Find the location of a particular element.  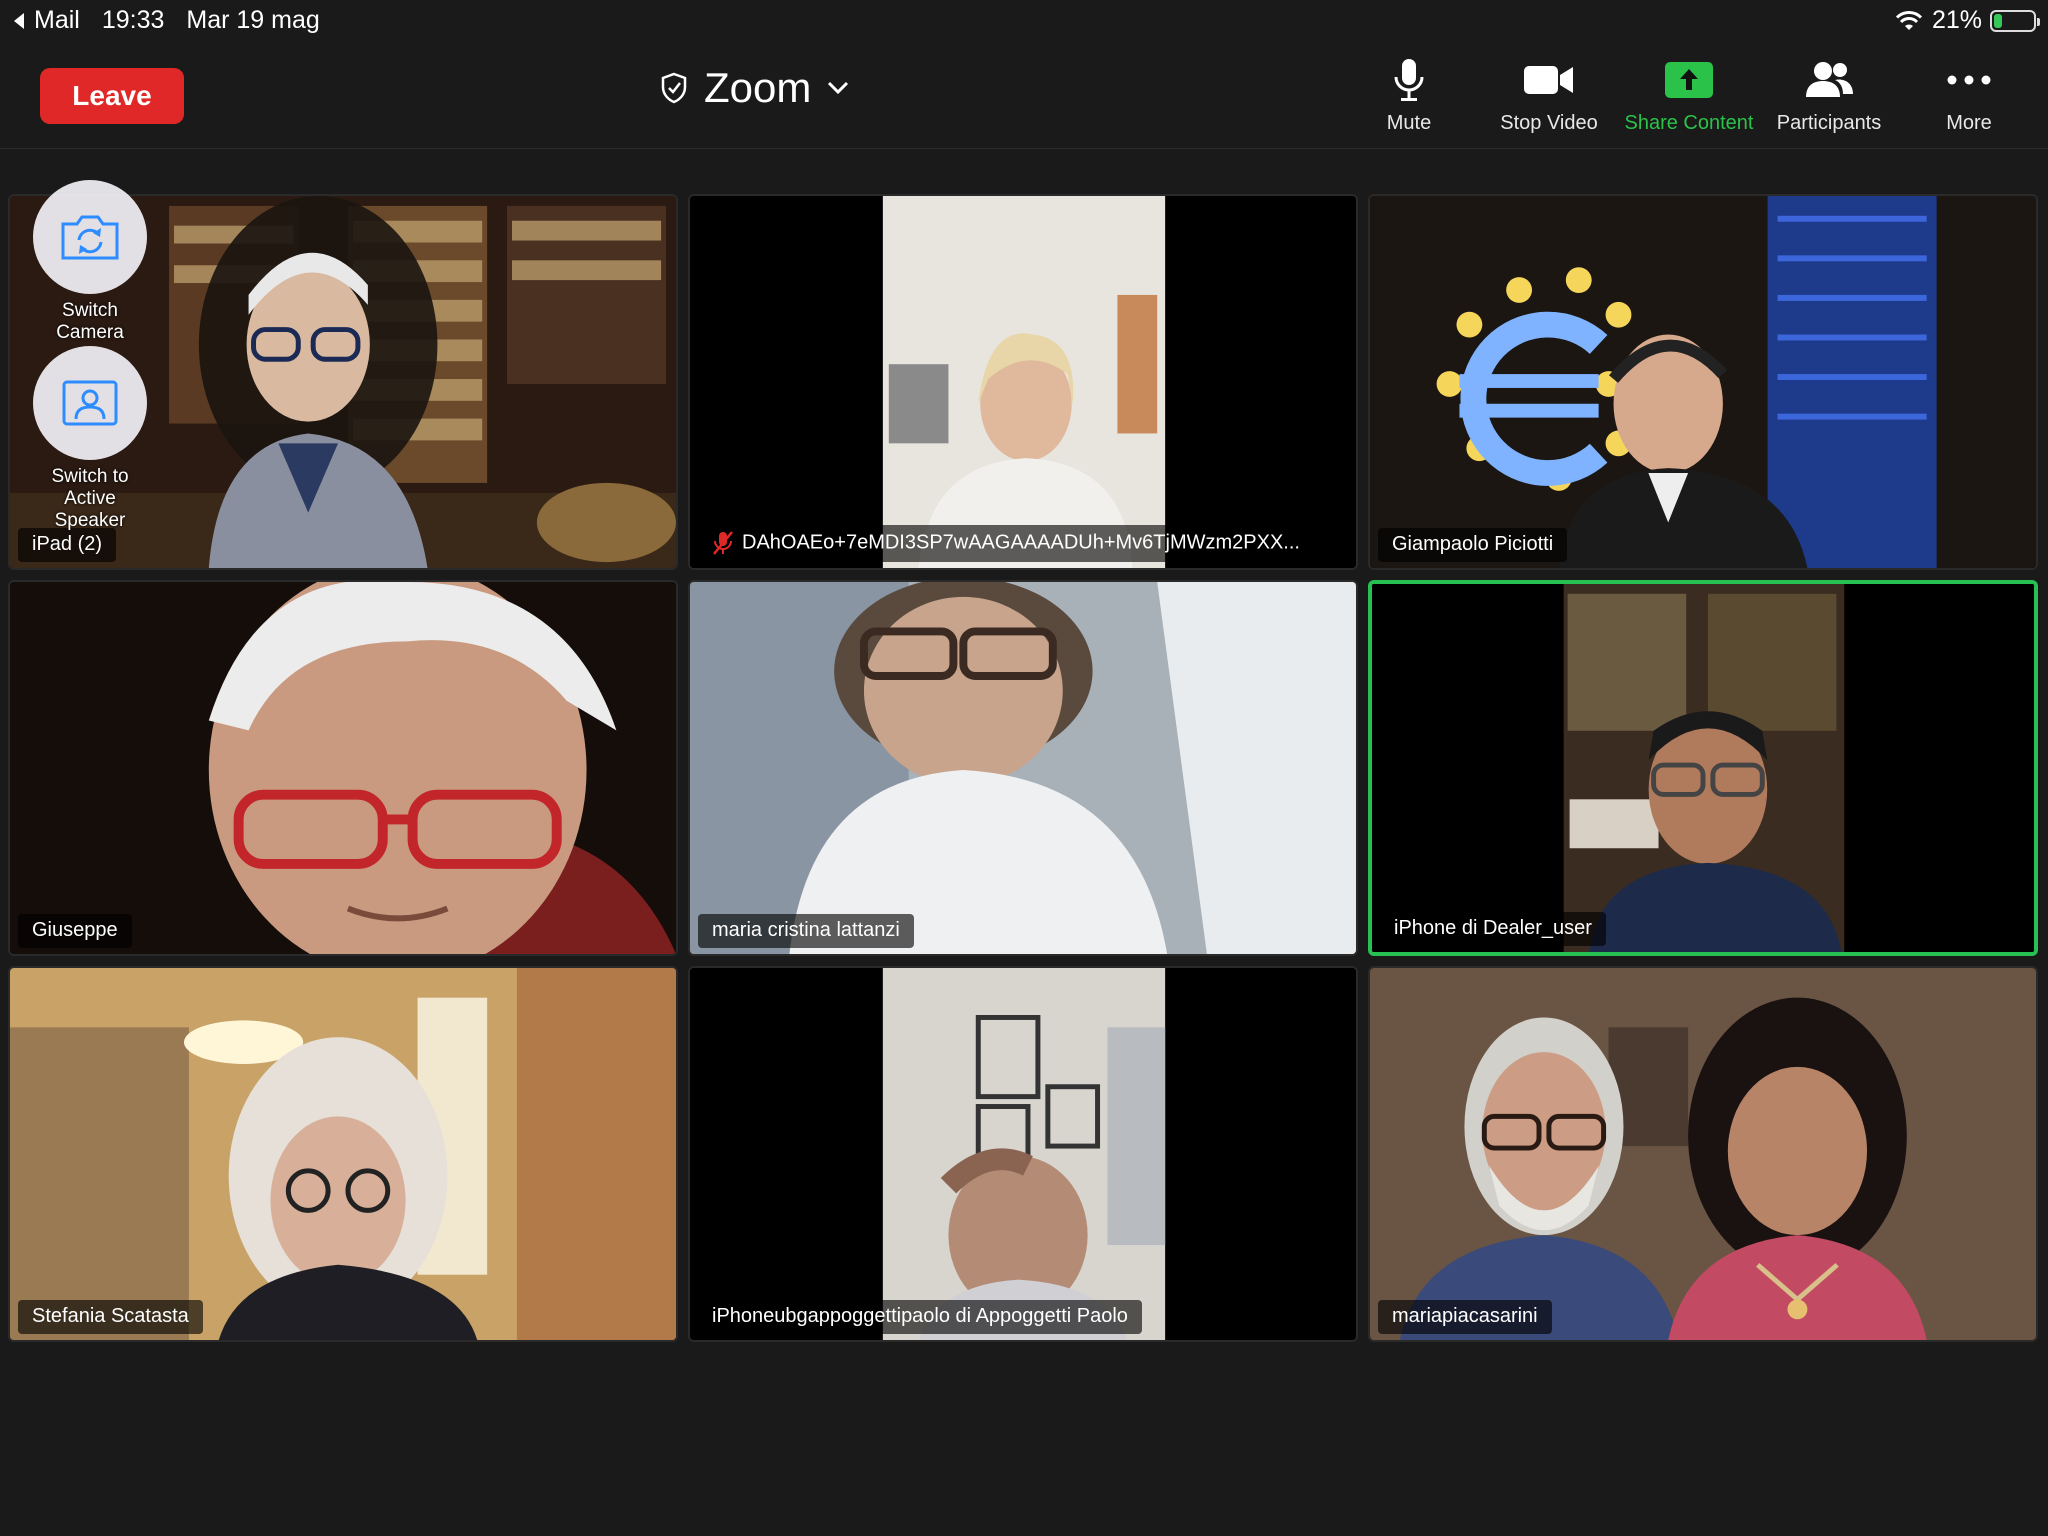

video-tile: mariapiacasarini is located at coordinates (1703, 1154).